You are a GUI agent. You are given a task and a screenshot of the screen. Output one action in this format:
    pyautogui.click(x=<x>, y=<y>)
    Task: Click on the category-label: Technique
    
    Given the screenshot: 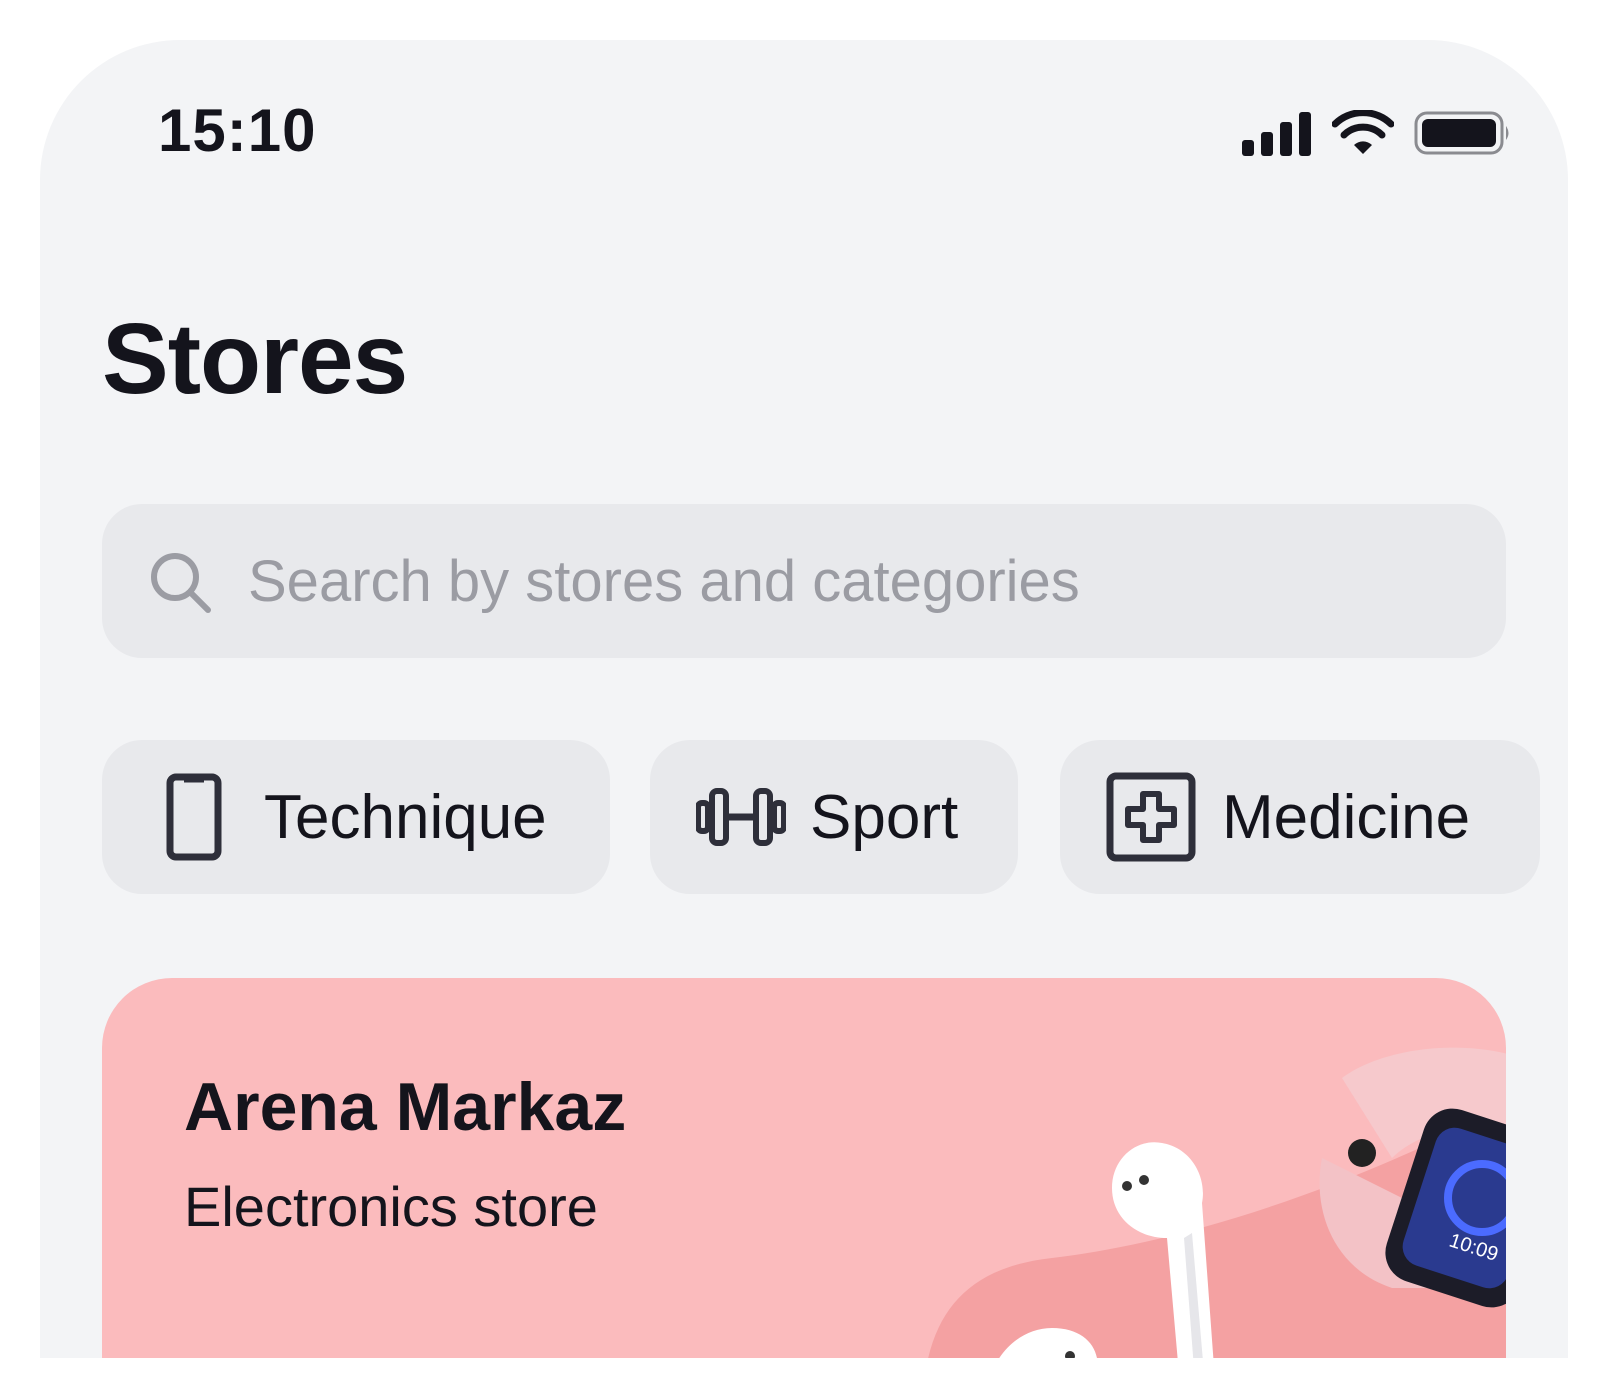 What is the action you would take?
    pyautogui.click(x=405, y=817)
    